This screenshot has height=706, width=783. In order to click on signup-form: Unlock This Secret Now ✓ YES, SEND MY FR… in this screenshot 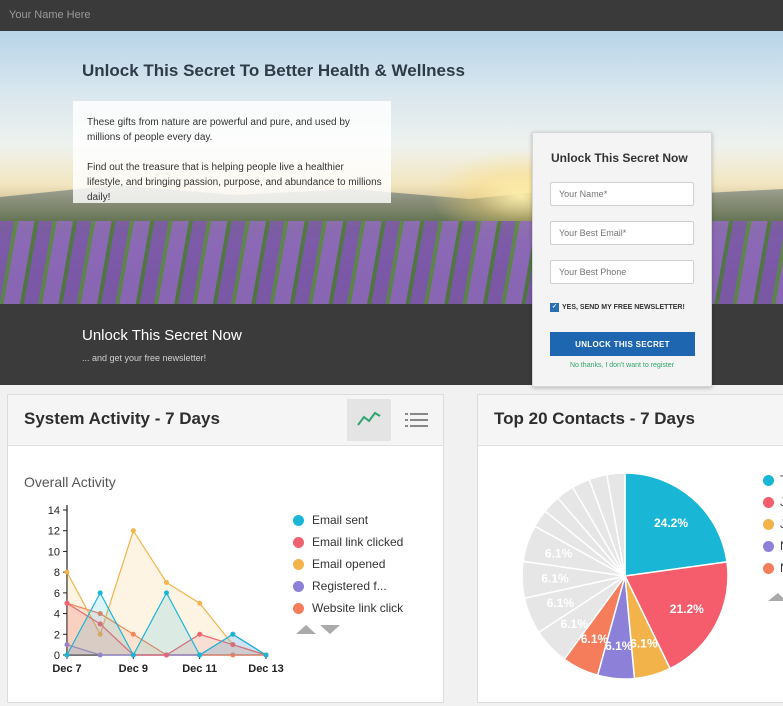, I will do `click(622, 259)`.